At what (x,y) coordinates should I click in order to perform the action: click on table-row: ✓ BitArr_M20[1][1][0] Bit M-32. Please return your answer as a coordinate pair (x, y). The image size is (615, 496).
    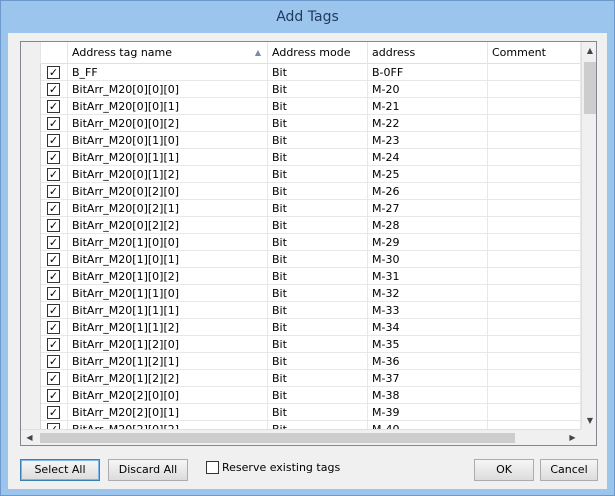
    Looking at the image, I should click on (301, 293).